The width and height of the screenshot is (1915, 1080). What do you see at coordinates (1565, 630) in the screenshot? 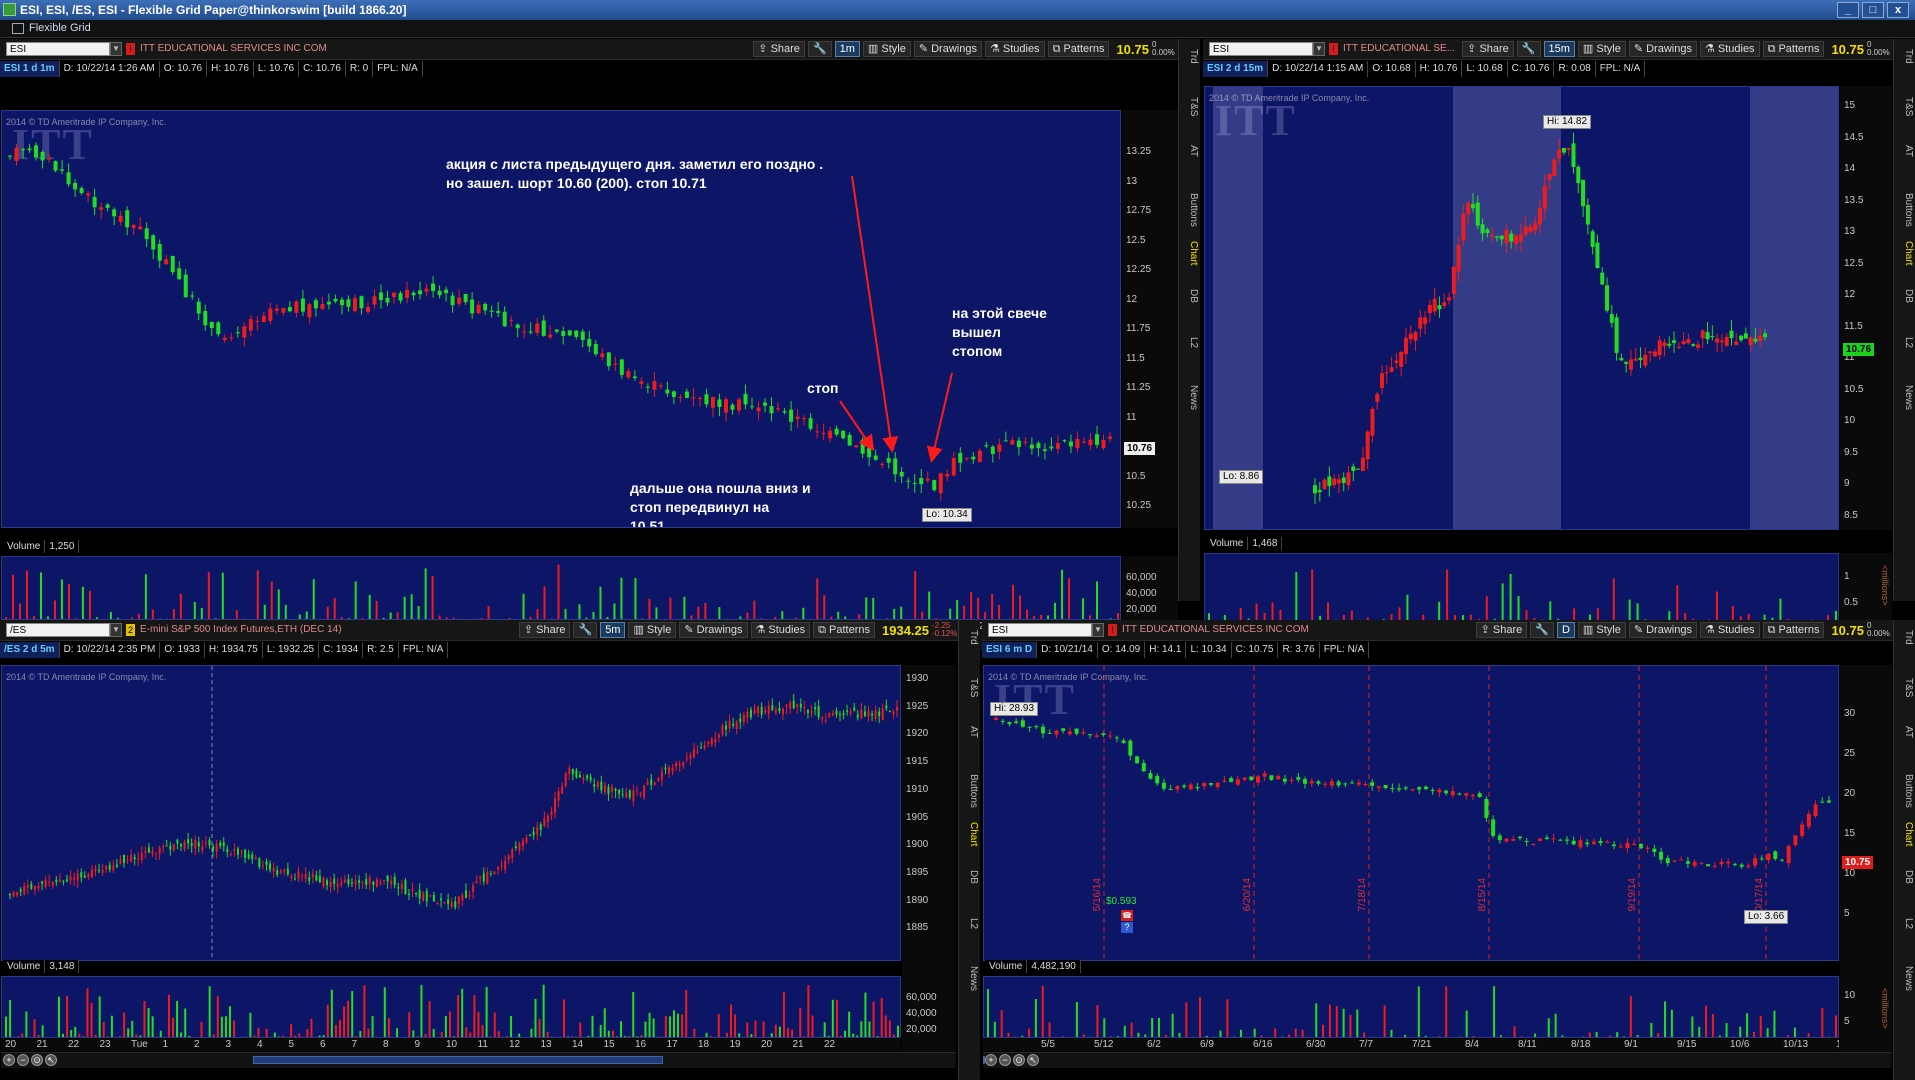
I see `timeframe-selector: D` at bounding box center [1565, 630].